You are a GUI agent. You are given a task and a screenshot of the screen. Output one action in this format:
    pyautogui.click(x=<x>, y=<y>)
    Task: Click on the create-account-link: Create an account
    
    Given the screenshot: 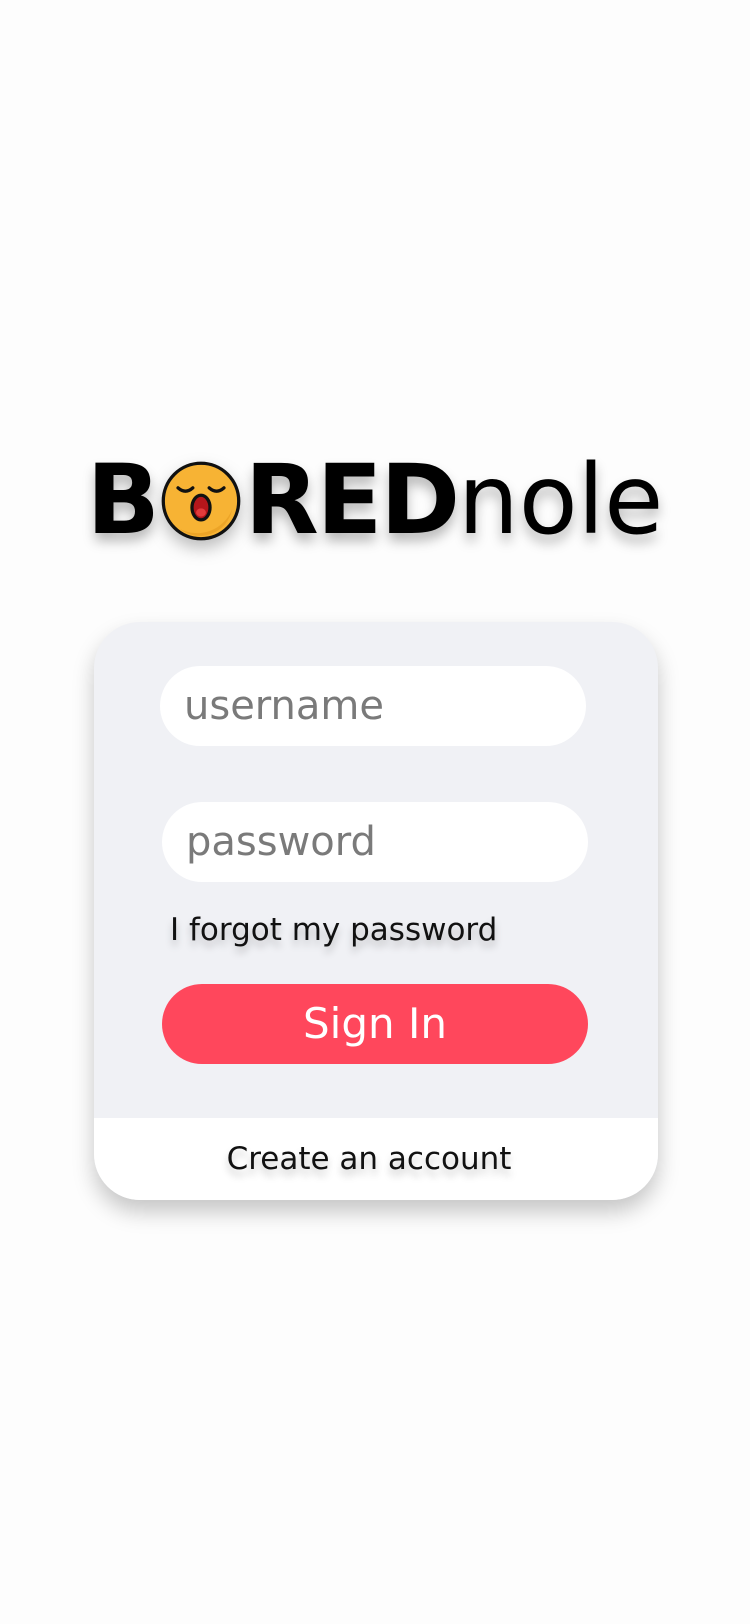 What is the action you would take?
    pyautogui.click(x=369, y=1159)
    